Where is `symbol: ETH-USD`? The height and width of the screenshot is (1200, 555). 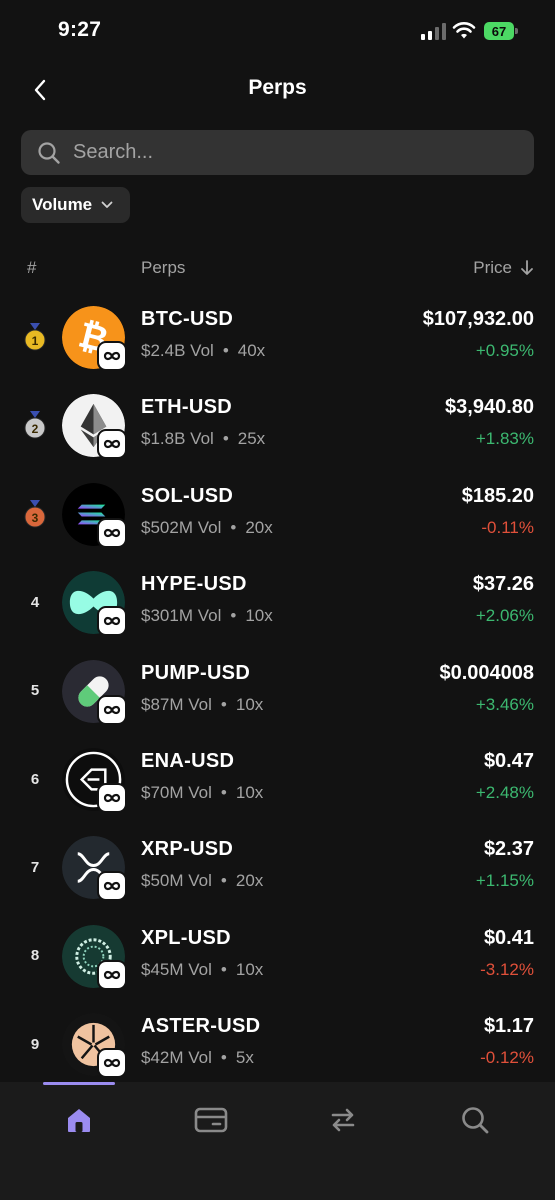
symbol: ETH-USD is located at coordinates (186, 407).